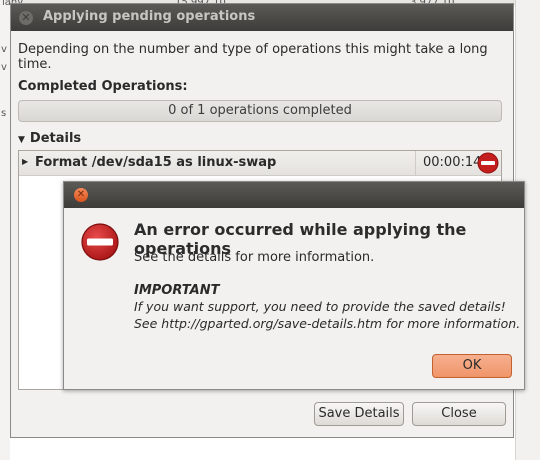  I want to click on error-dialog-titlebar: ✕, so click(294, 195).